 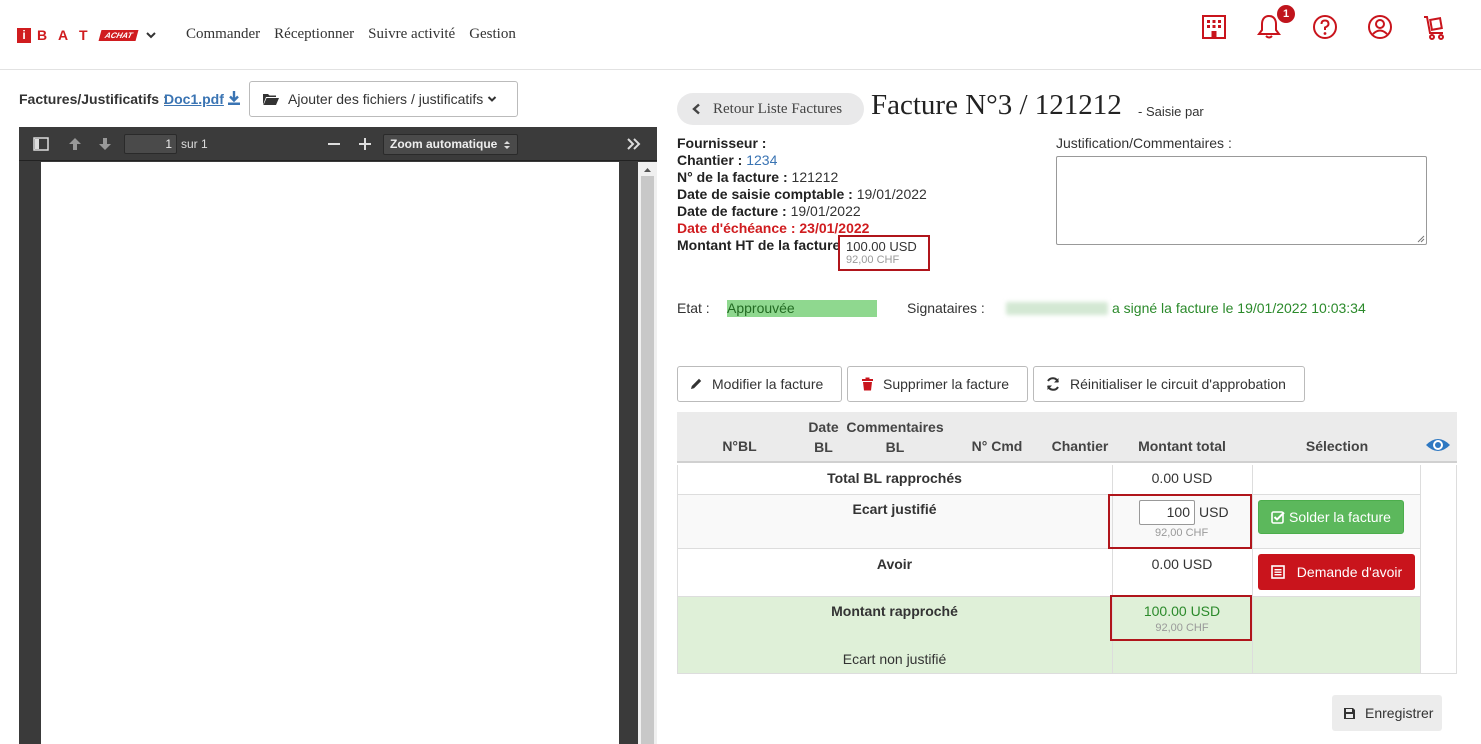 What do you see at coordinates (1057, 308) in the screenshot?
I see `signataire-name-redacted` at bounding box center [1057, 308].